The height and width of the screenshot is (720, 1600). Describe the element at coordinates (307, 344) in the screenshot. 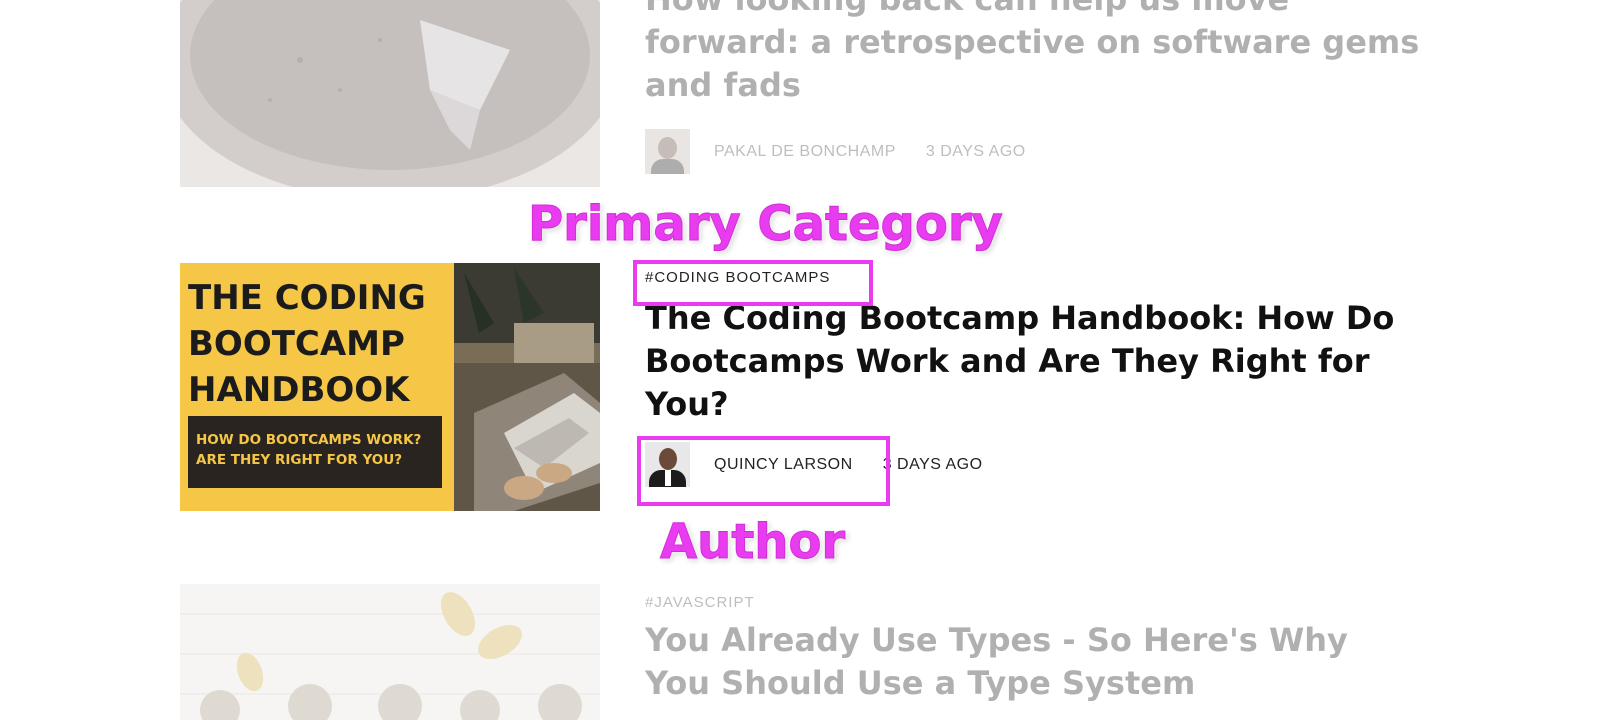

I see `thumbnail-heading: THE CODING BOOTCAMP HANDBOOK` at that location.